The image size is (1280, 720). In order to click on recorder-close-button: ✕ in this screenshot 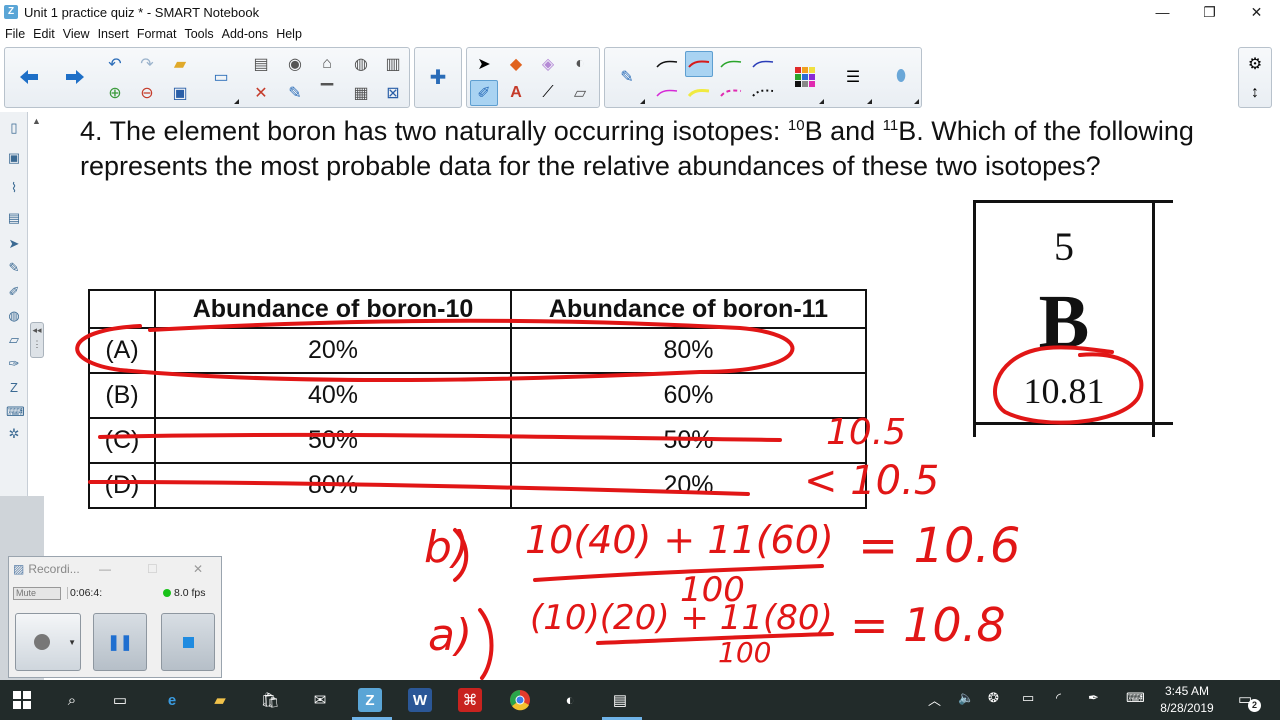, I will do `click(198, 569)`.